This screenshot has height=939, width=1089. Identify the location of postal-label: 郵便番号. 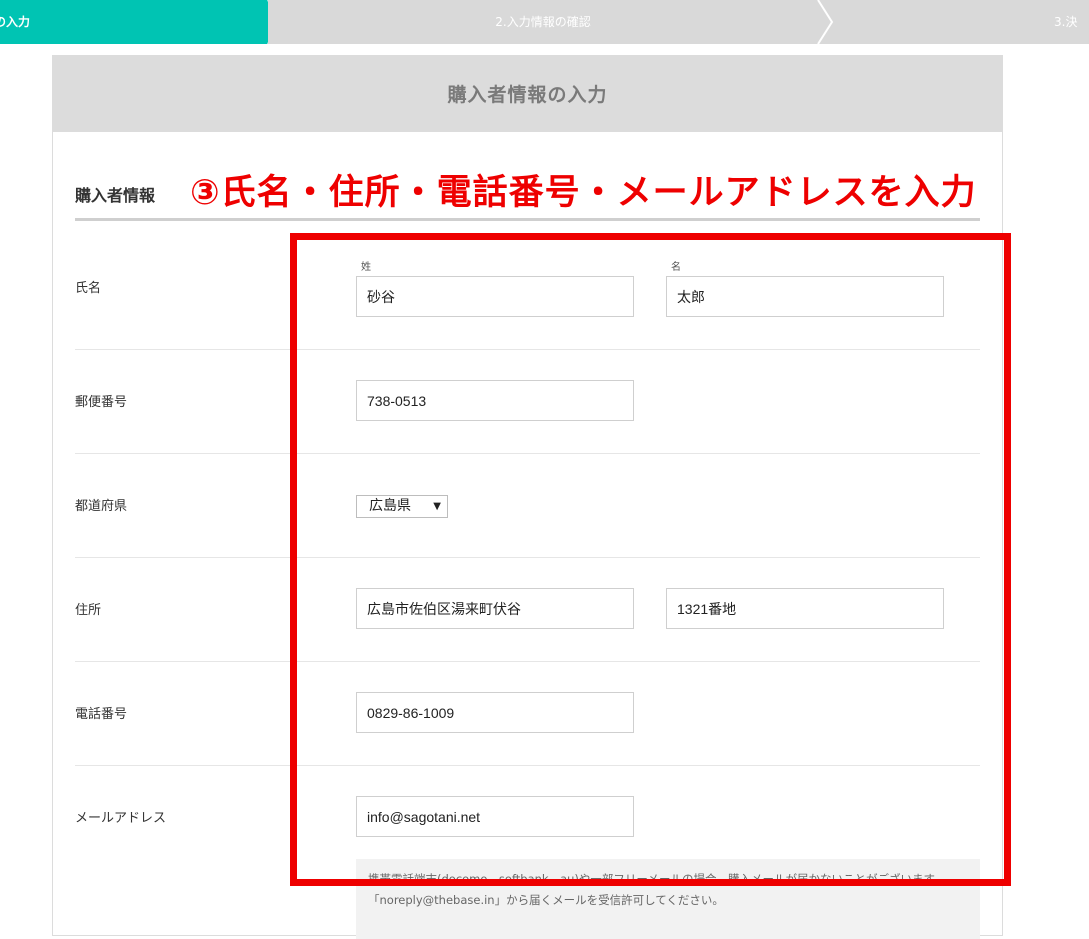
(101, 402).